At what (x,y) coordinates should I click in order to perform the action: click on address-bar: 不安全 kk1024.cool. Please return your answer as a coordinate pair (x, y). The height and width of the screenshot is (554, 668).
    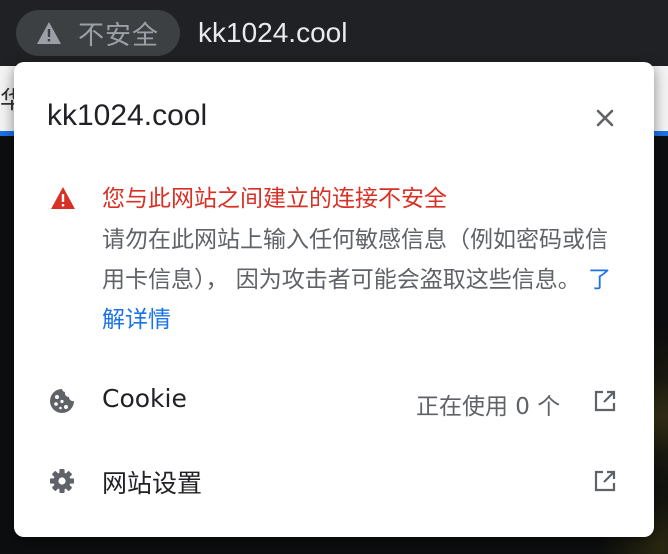
    Looking at the image, I should click on (334, 33).